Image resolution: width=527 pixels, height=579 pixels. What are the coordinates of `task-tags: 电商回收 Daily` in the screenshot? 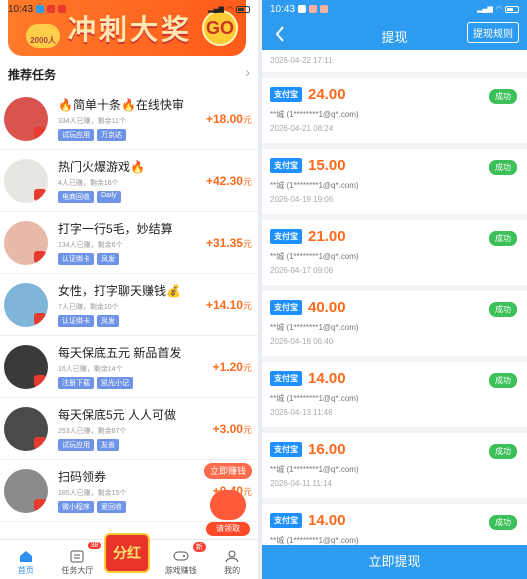 It's located at (132, 197).